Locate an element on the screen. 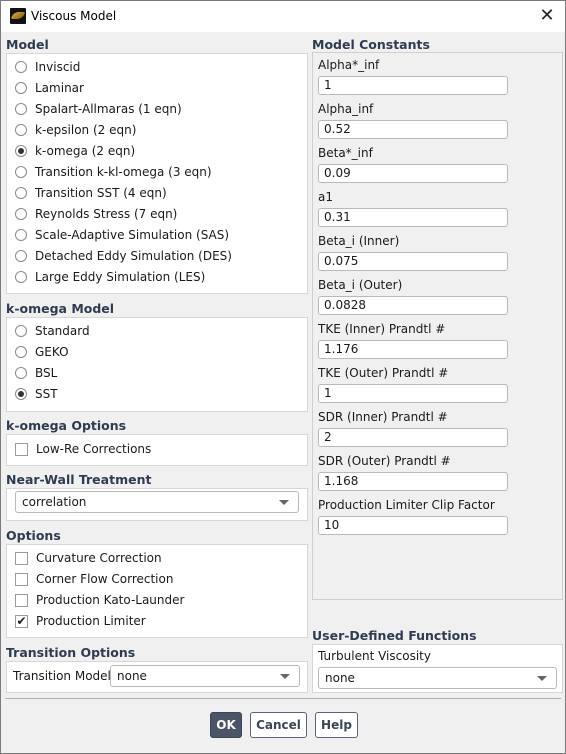 The height and width of the screenshot is (754, 566). komega-model-option: BSL is located at coordinates (36, 373).